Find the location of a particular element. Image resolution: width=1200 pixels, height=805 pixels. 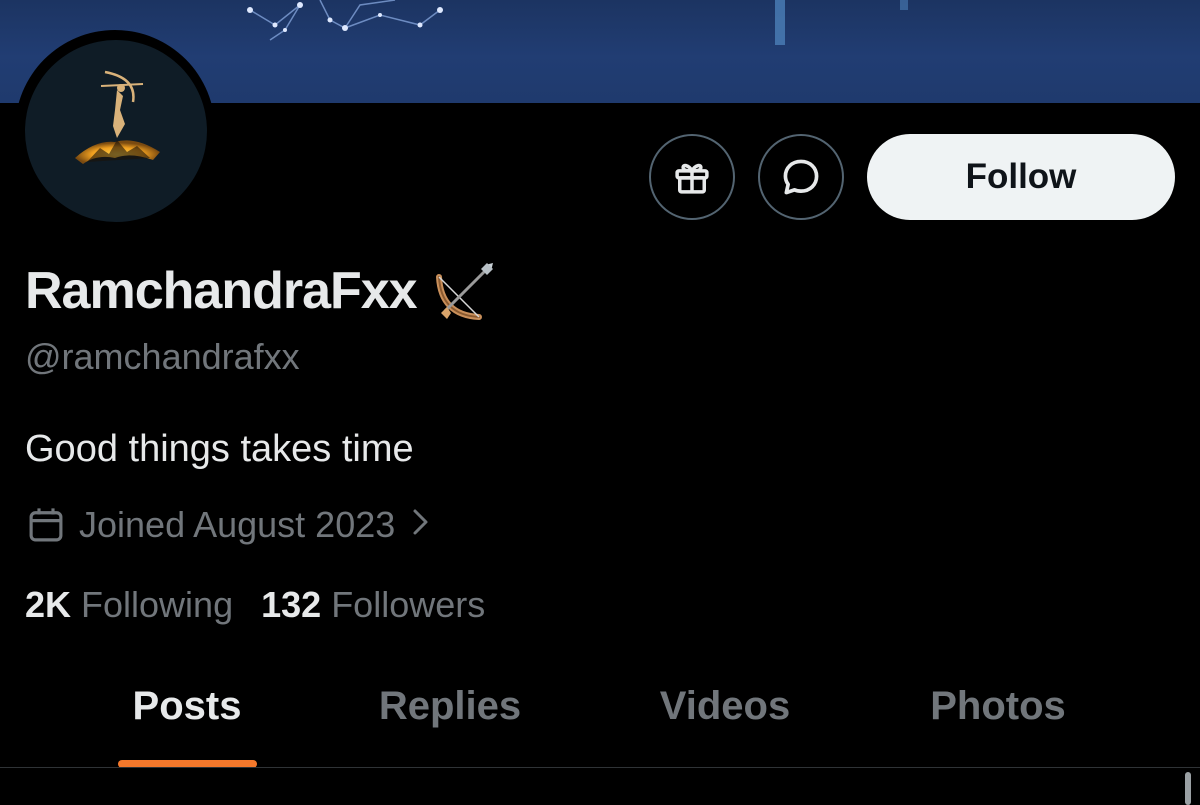

message-bubble-icon is located at coordinates (801, 177).